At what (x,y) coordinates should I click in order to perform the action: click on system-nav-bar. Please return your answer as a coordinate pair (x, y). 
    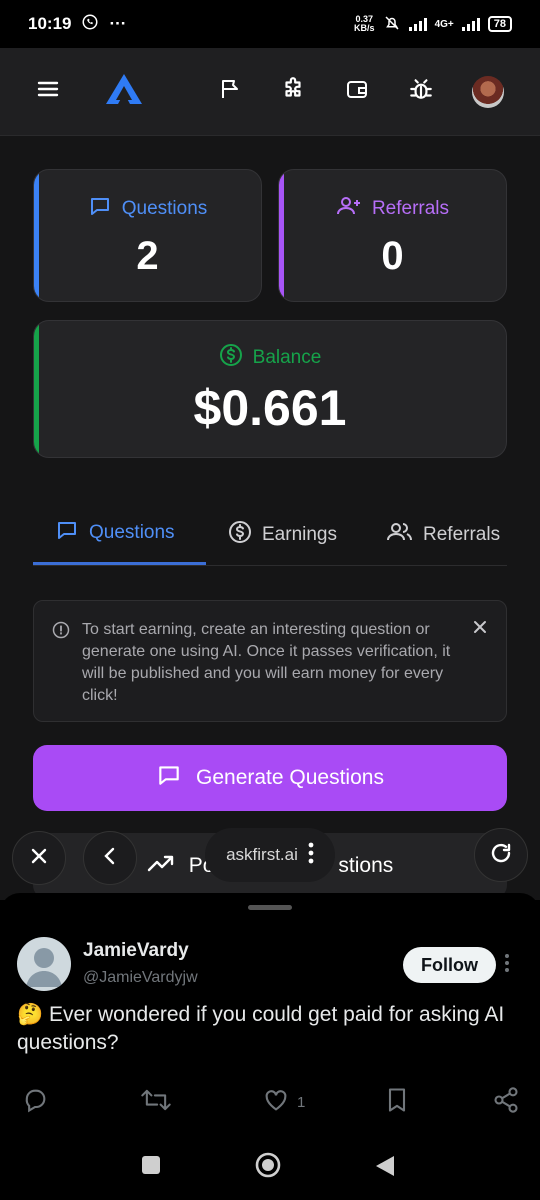
    Looking at the image, I should click on (270, 1167).